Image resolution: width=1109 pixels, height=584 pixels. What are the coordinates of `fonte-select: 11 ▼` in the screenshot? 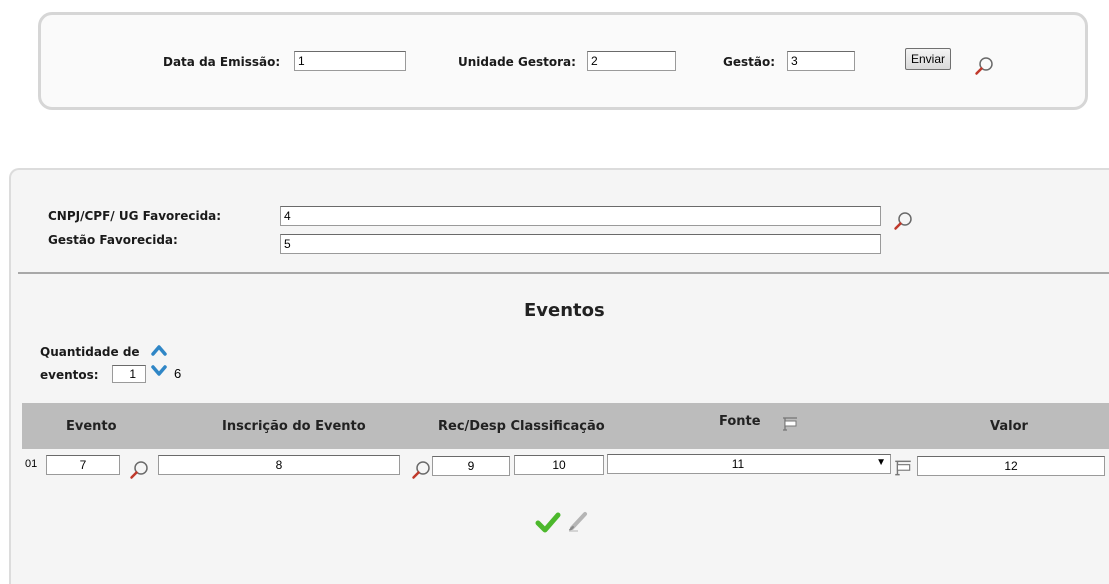 It's located at (749, 464).